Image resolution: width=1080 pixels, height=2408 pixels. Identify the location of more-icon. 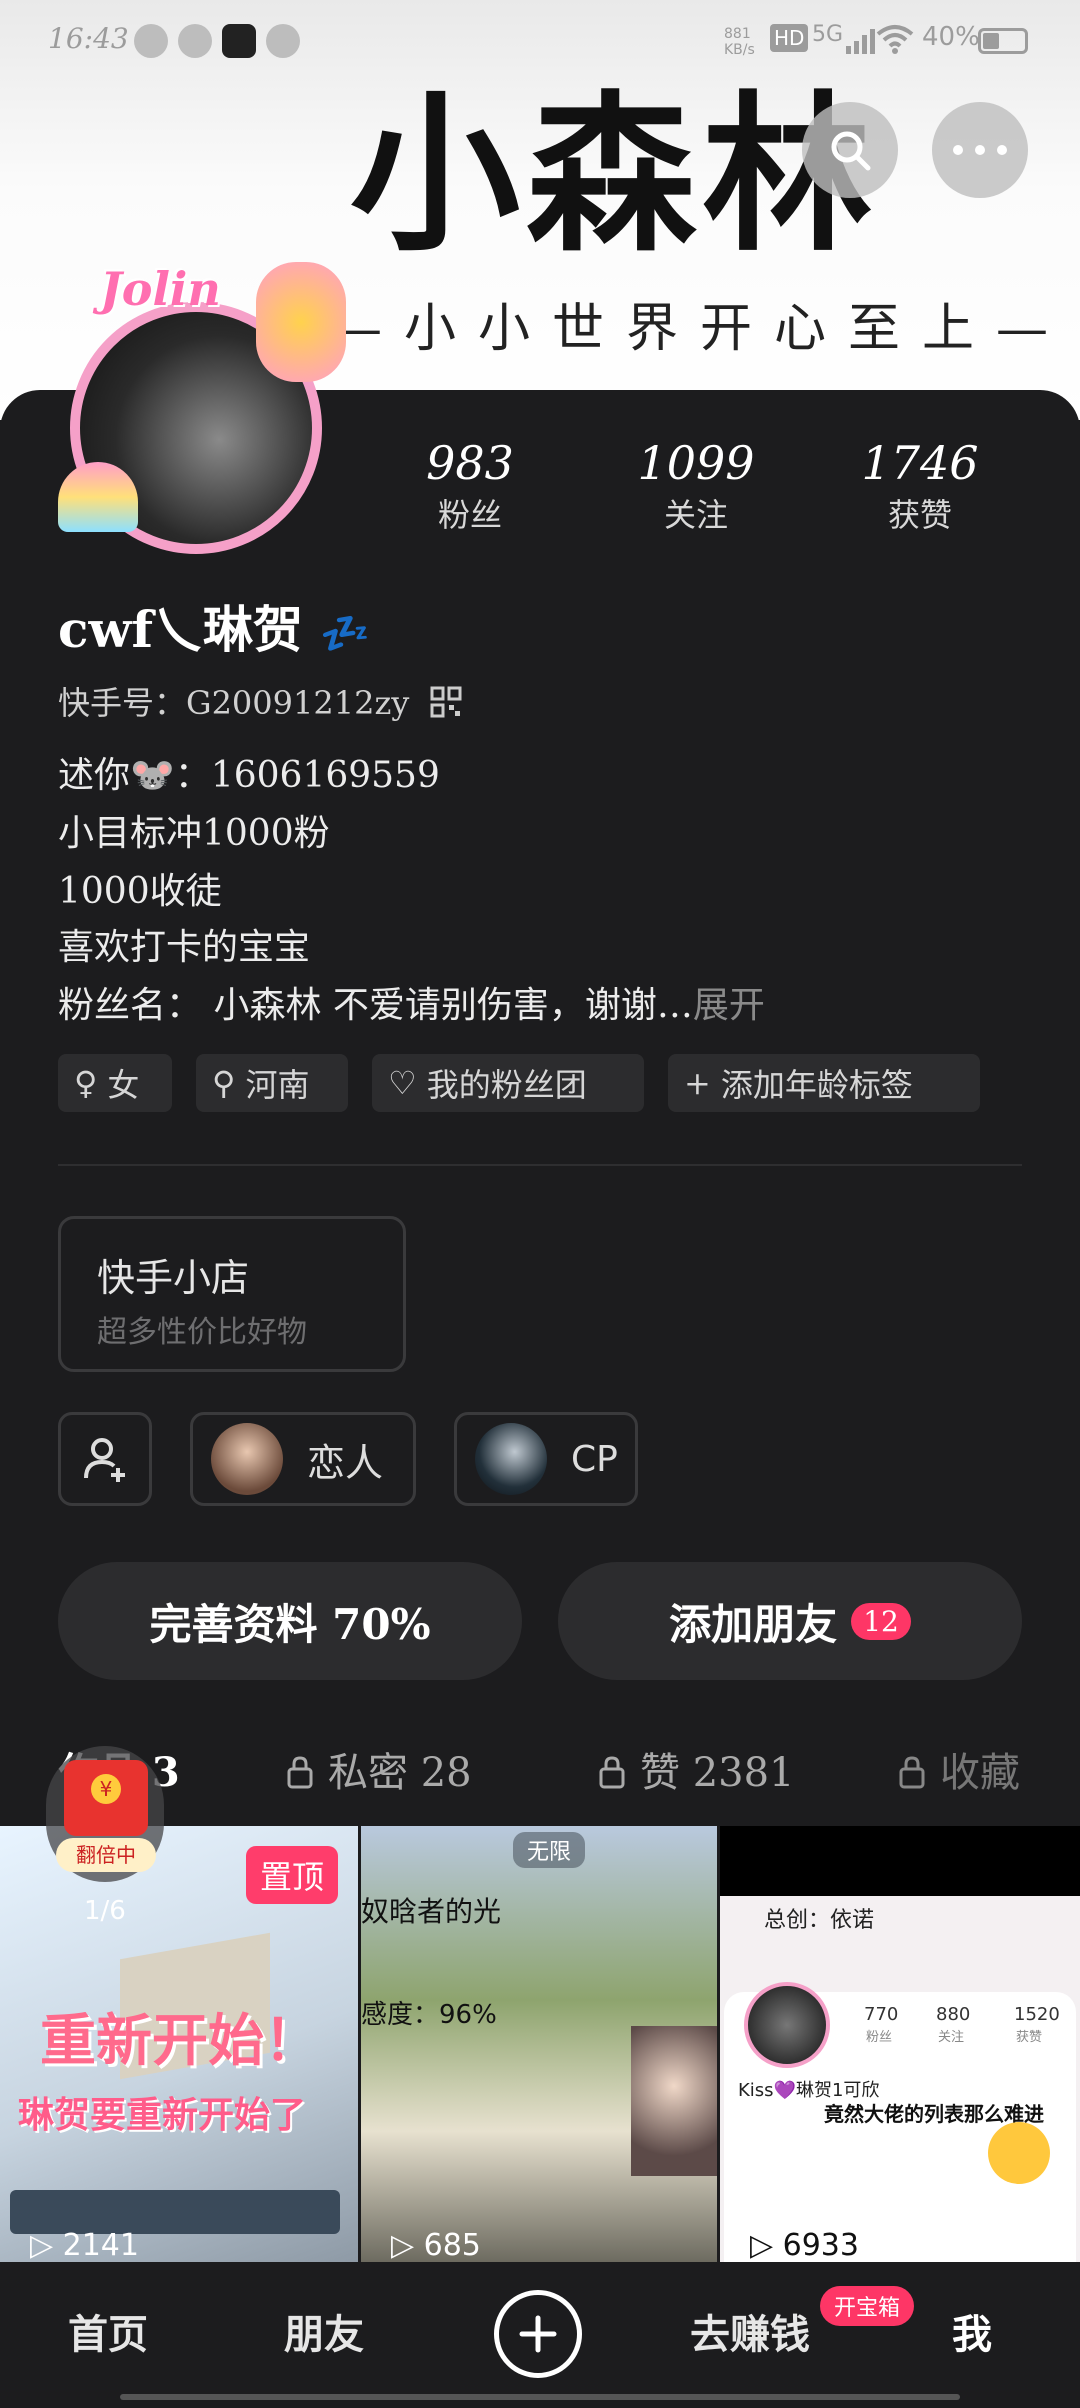
(980, 150).